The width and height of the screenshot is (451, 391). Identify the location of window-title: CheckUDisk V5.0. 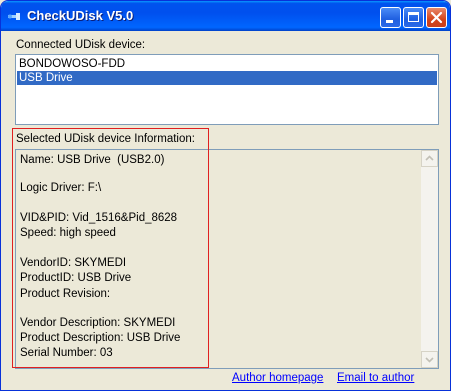
(80, 15).